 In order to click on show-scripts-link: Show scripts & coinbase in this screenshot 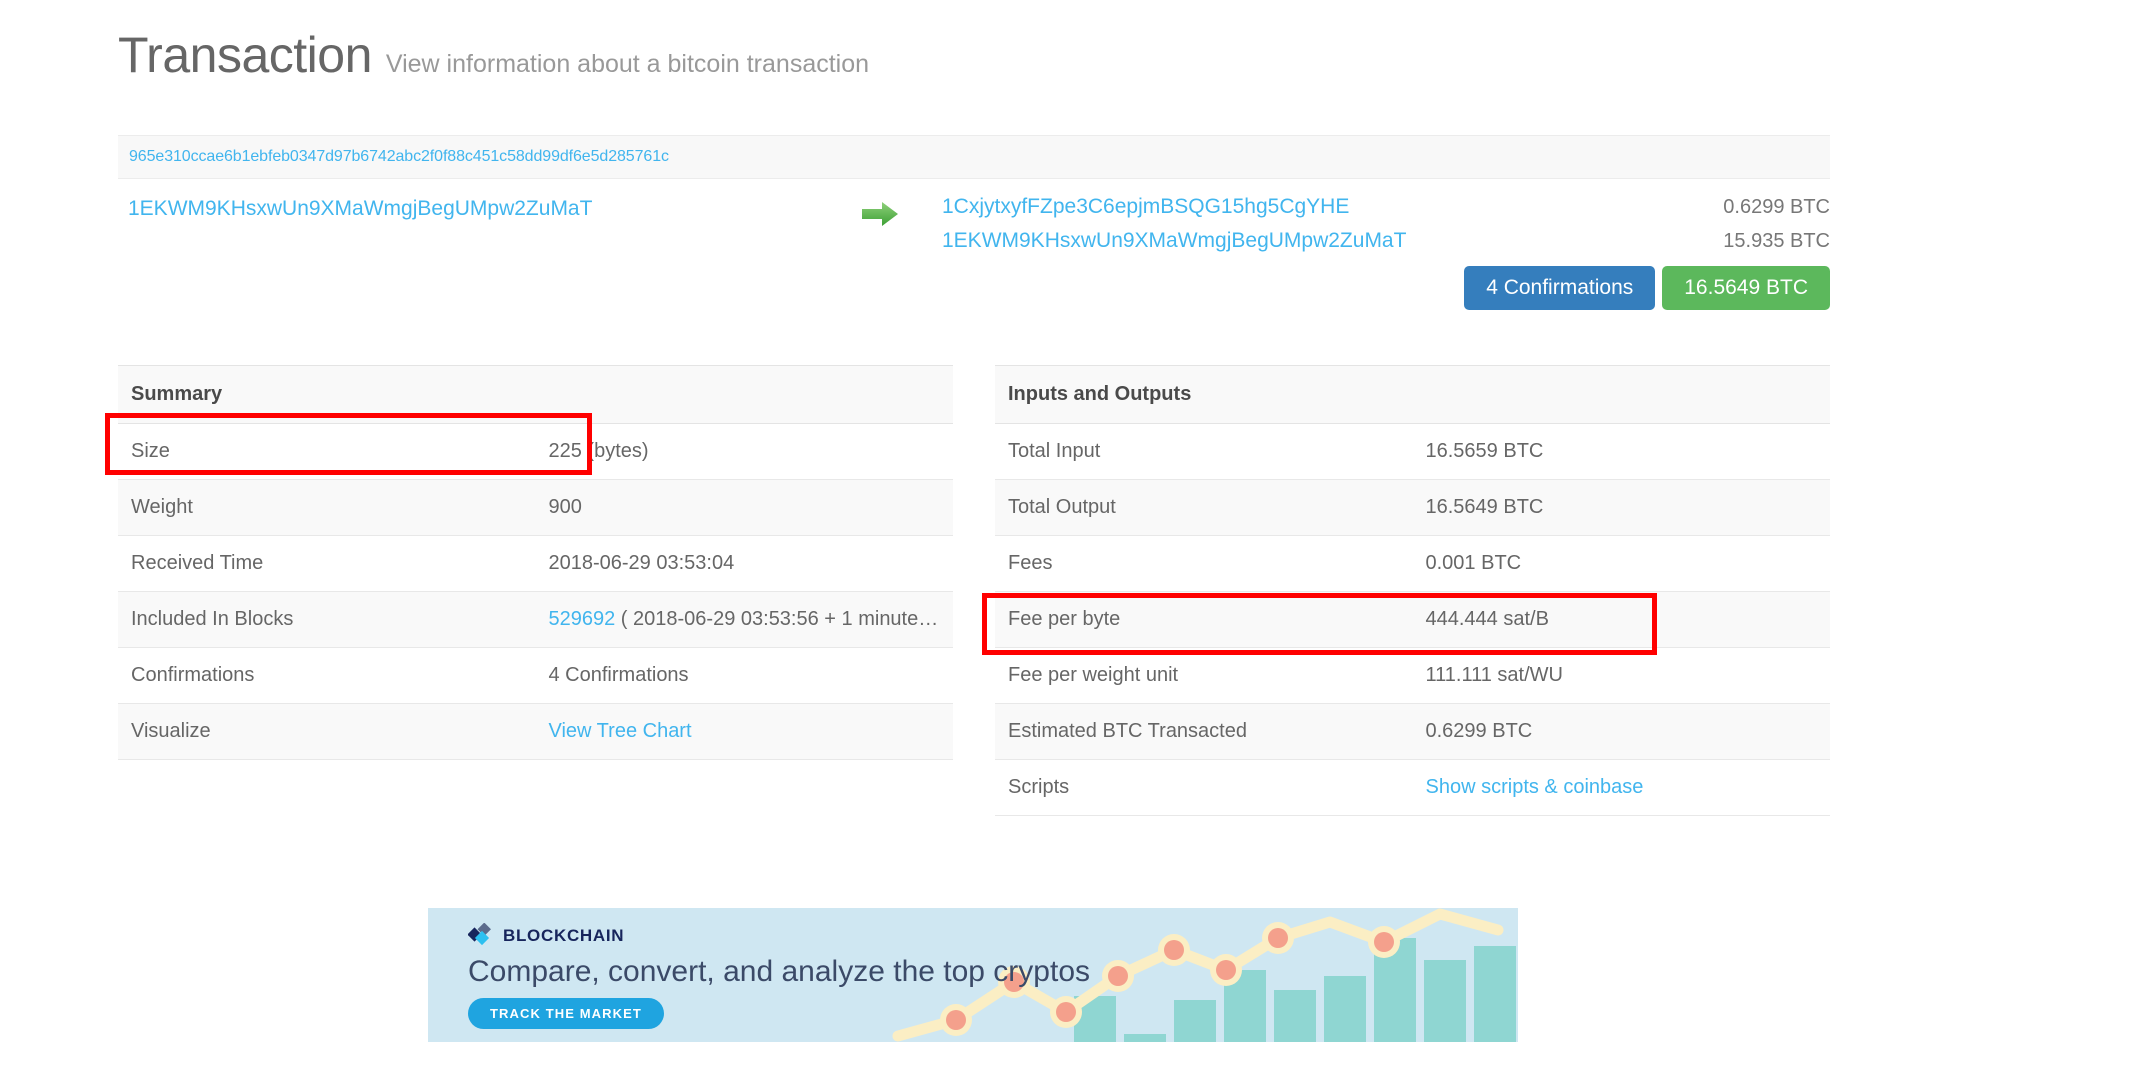, I will do `click(1535, 787)`.